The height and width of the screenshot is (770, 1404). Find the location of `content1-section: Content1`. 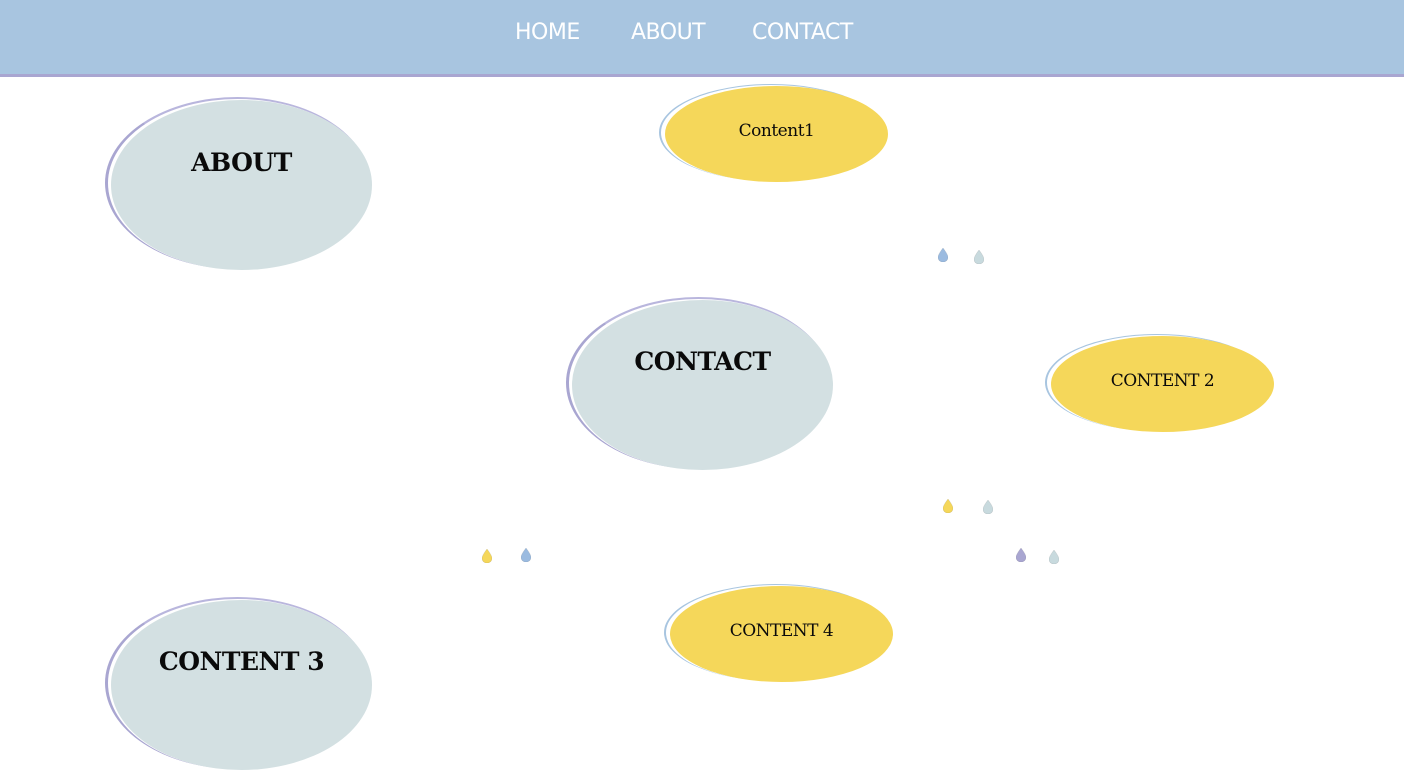

content1-section: Content1 is located at coordinates (776, 134).